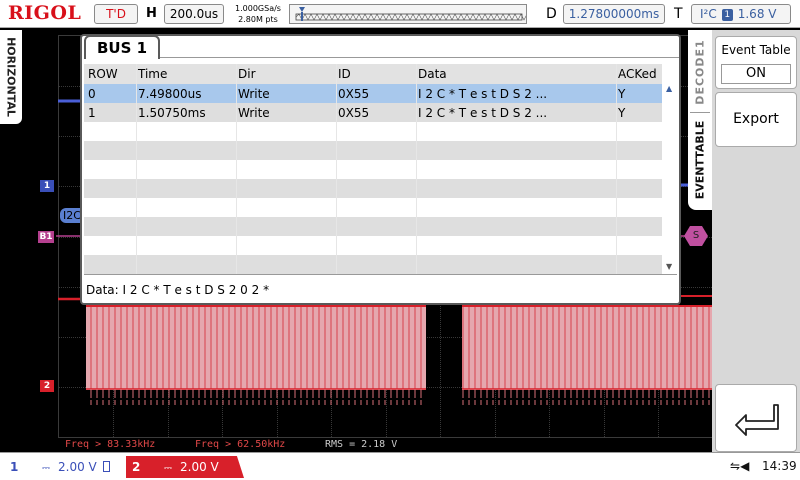  I want to click on column-header-id: ID, so click(344, 74).